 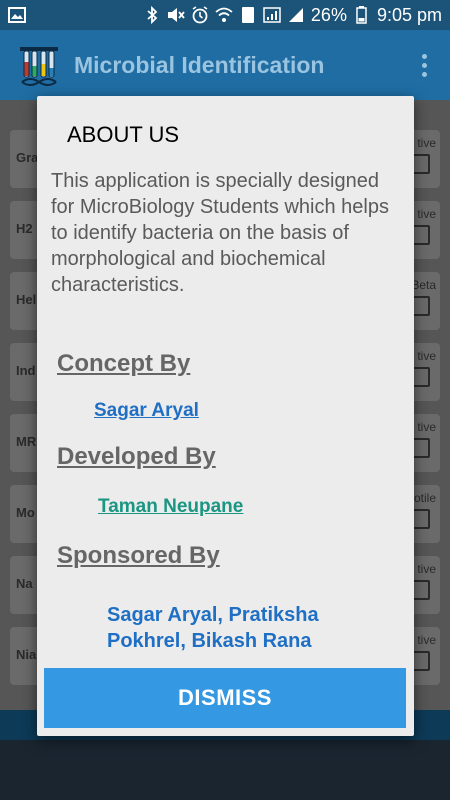 What do you see at coordinates (25, 512) in the screenshot?
I see `list-item-label: Mo` at bounding box center [25, 512].